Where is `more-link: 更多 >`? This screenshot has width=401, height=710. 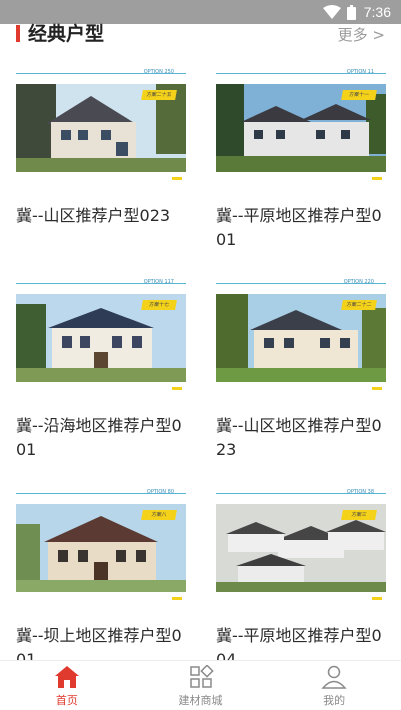 more-link: 更多 > is located at coordinates (361, 35).